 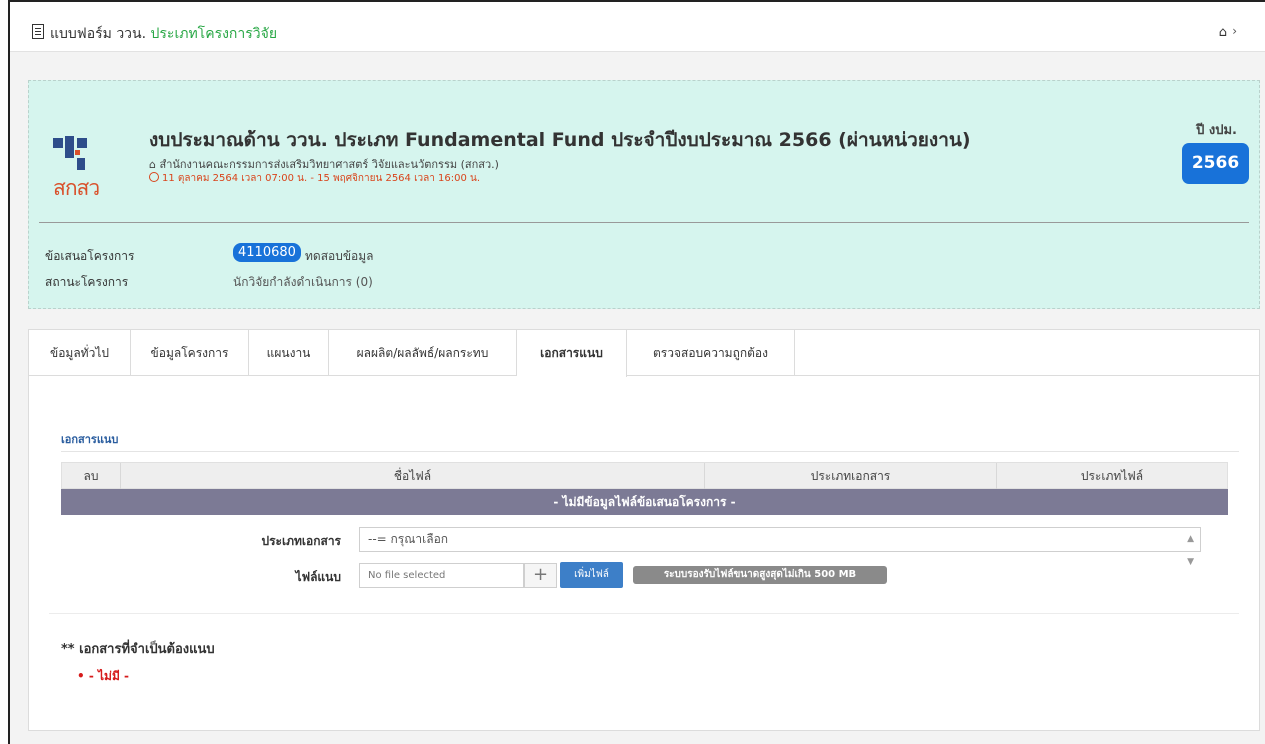 What do you see at coordinates (339, 256) in the screenshot?
I see `proposal-note: ทดสอบข้อมูล` at bounding box center [339, 256].